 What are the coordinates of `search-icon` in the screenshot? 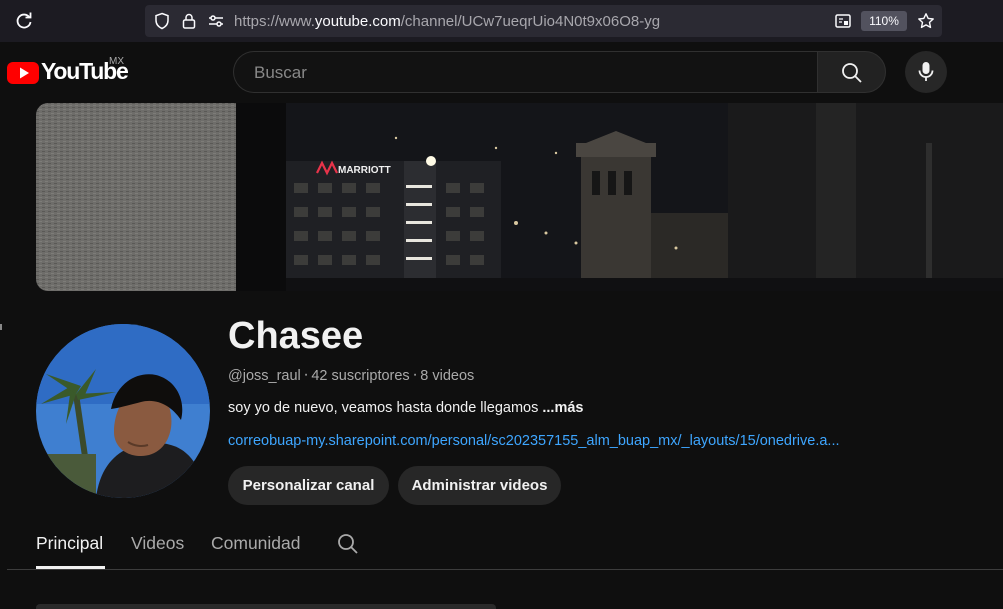 It's located at (852, 73).